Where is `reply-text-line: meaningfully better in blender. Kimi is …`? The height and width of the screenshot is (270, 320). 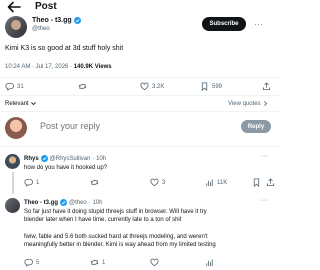 reply-text-line: meaningfully better in blender. Kimi is … is located at coordinates (120, 245).